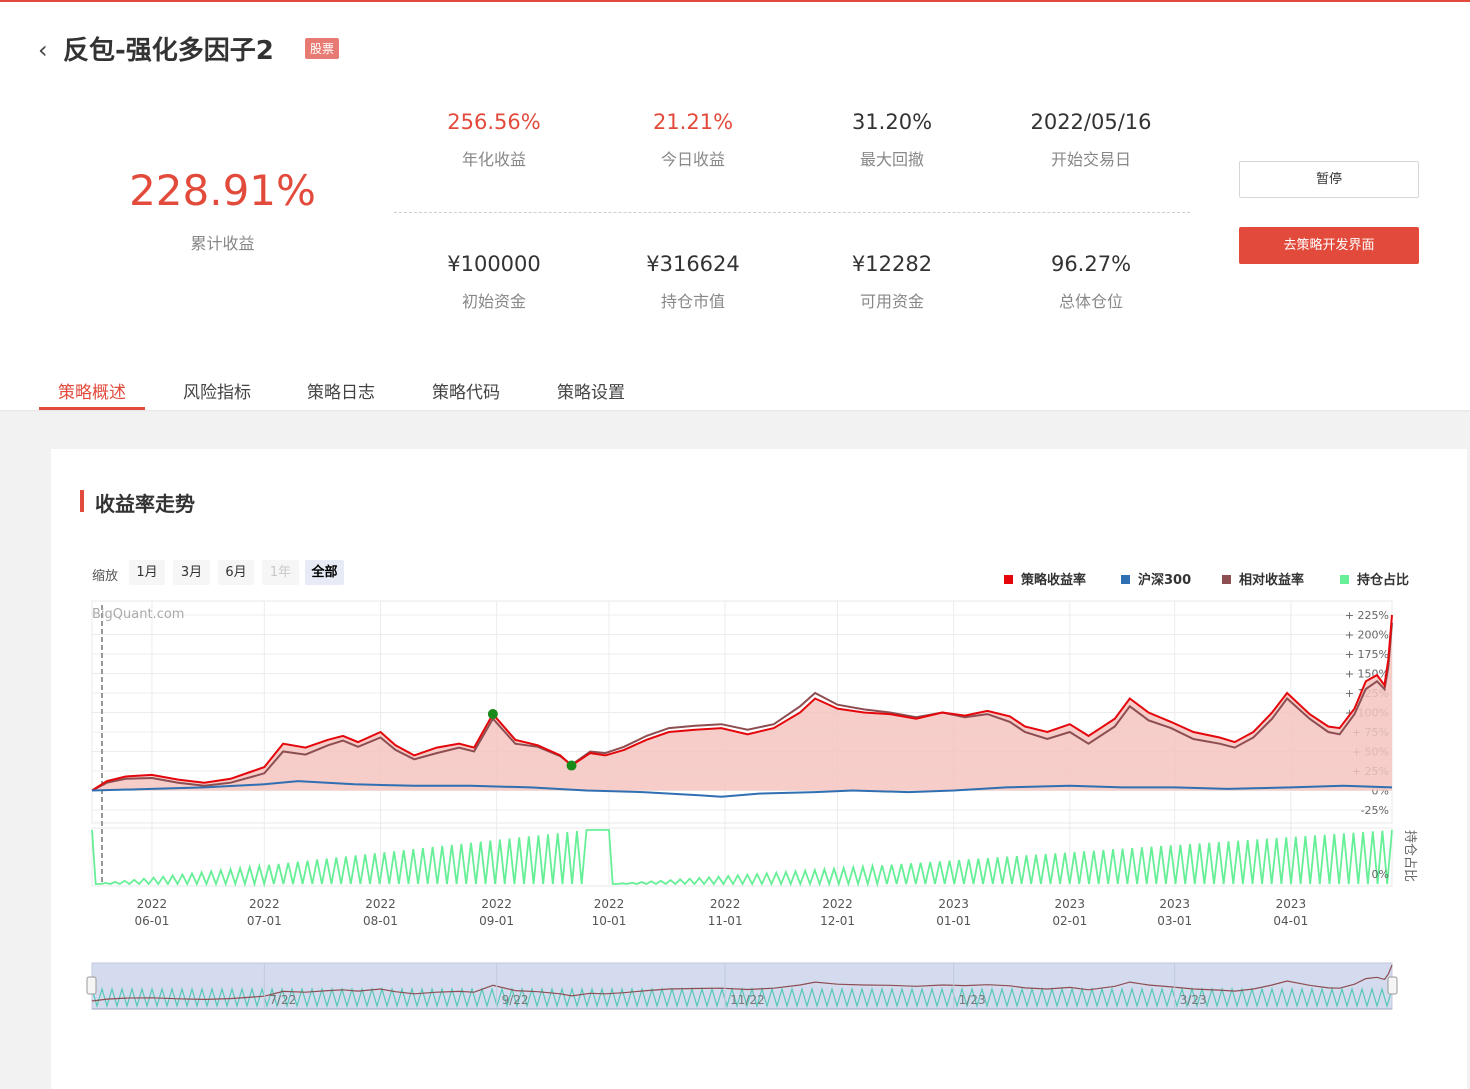  Describe the element at coordinates (515, 1000) in the screenshot. I see `navigator-label: 9/22` at that location.